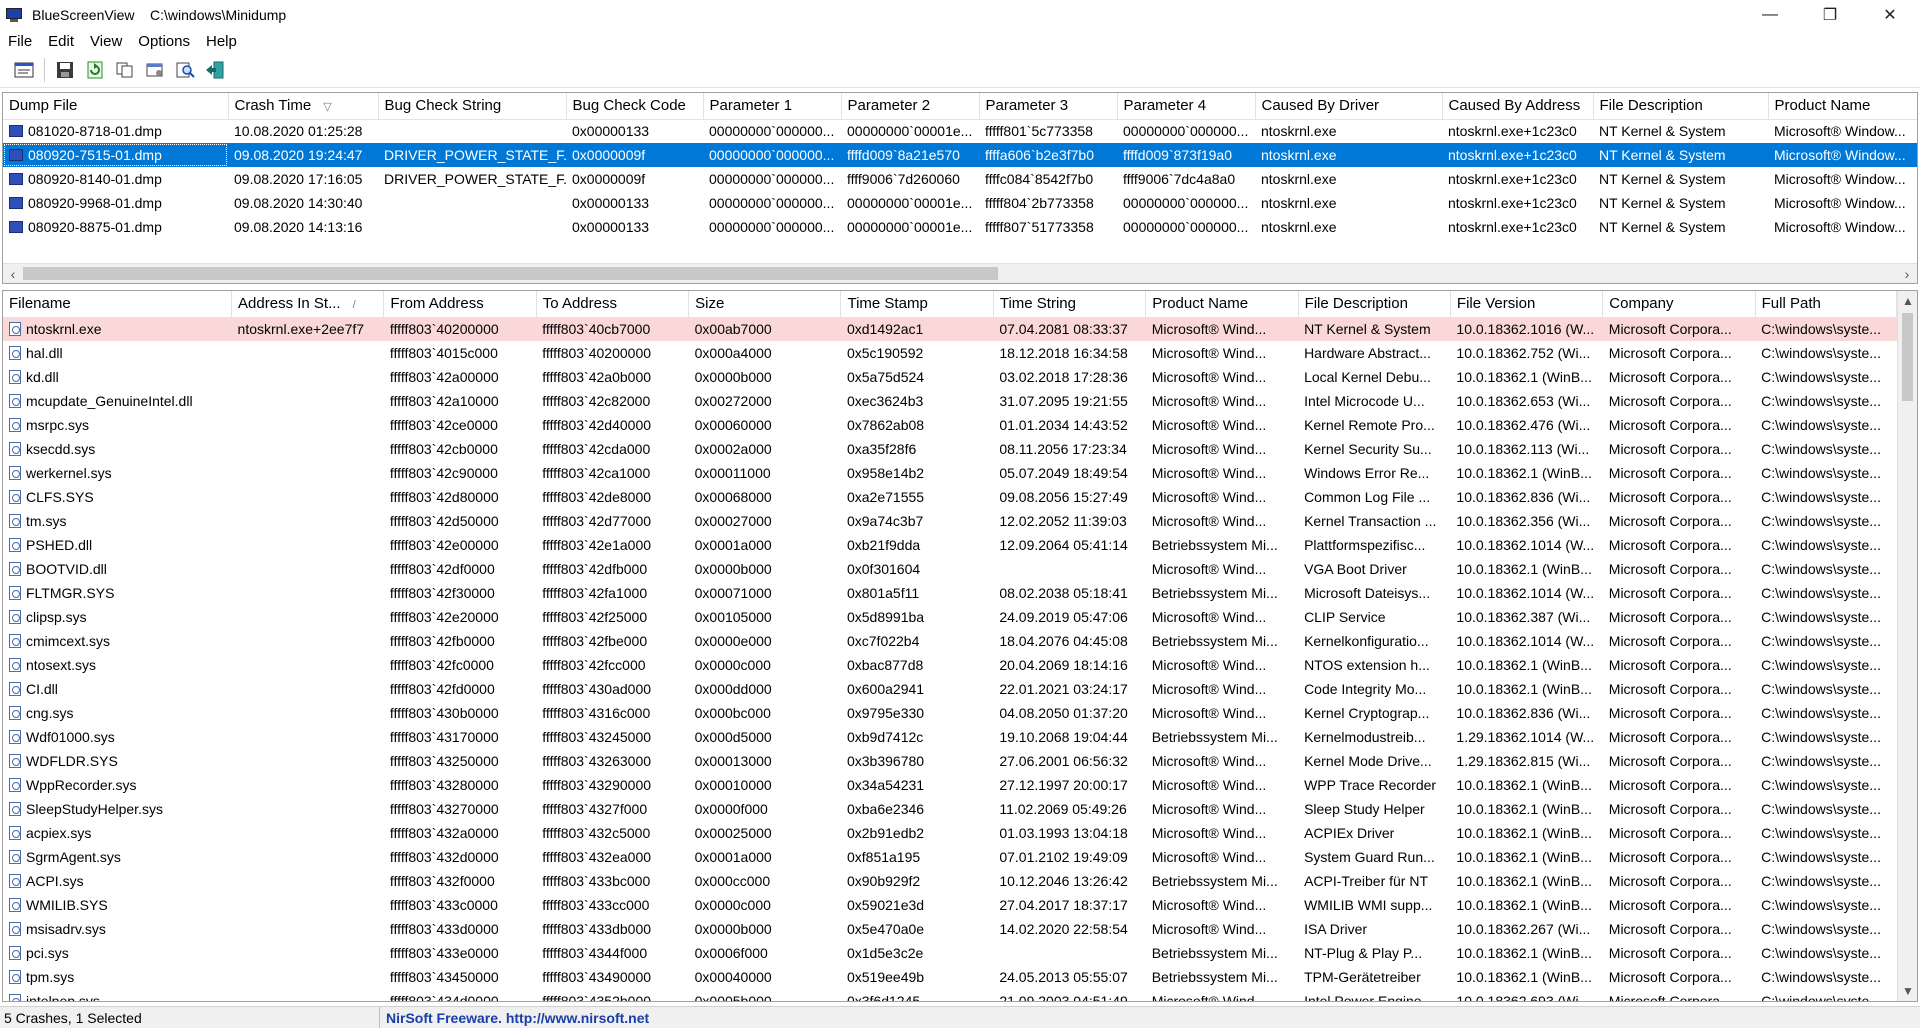 The image size is (1920, 1028). Describe the element at coordinates (185, 70) in the screenshot. I see `find-button` at that location.